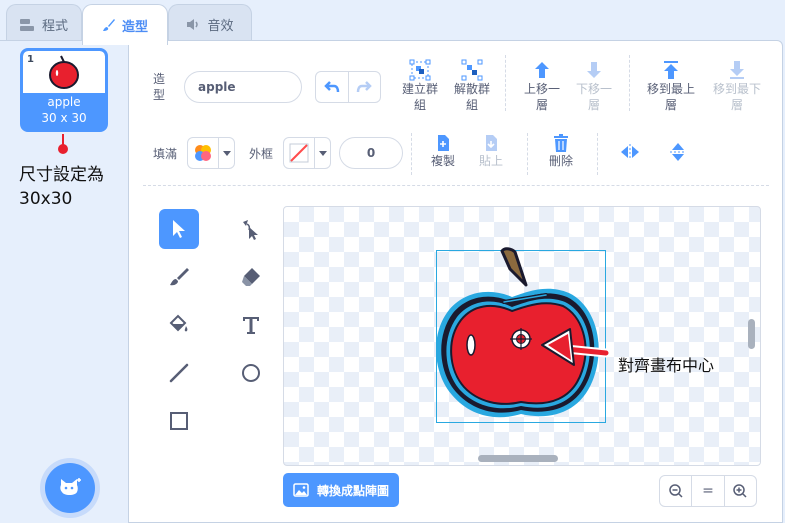  Describe the element at coordinates (108, 25) in the screenshot. I see `paintbrush-icon` at that location.